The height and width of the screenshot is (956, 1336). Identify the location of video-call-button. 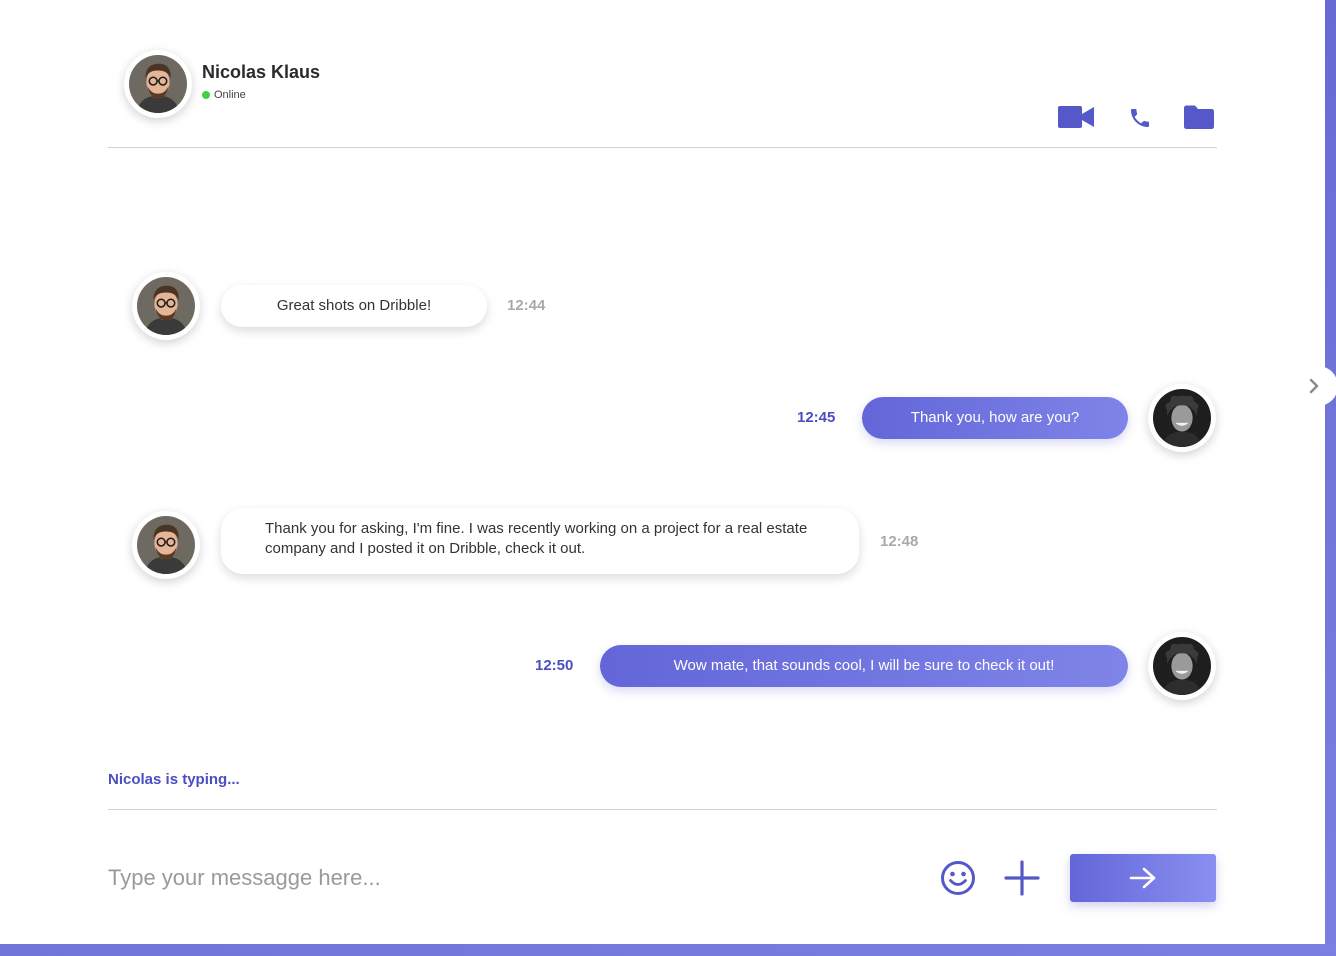
(1076, 119).